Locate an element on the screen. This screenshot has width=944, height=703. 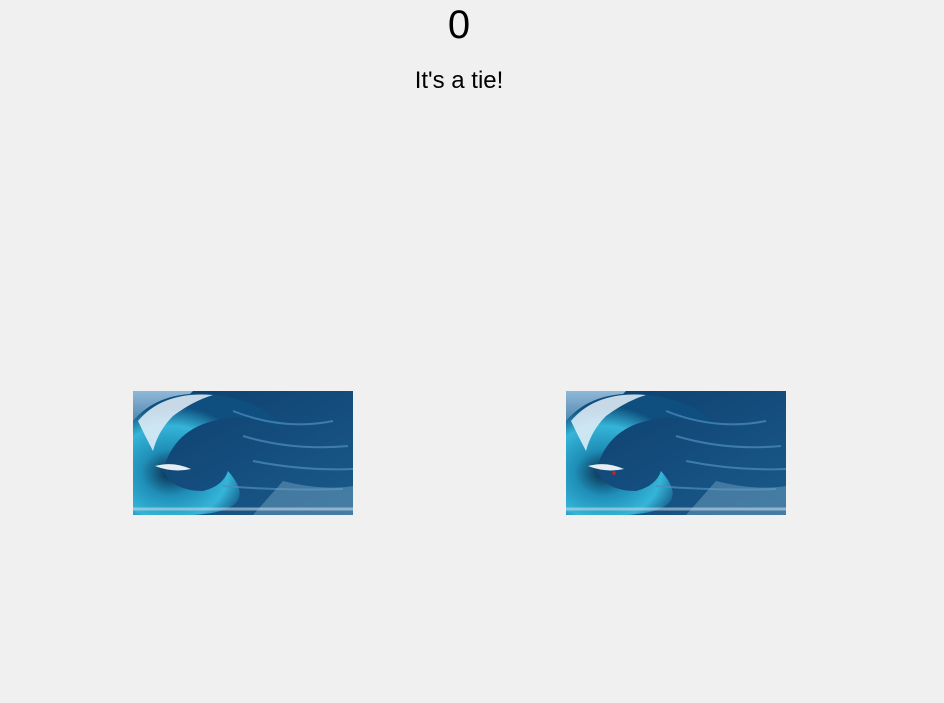
computer-choice-wave is located at coordinates (676, 453).